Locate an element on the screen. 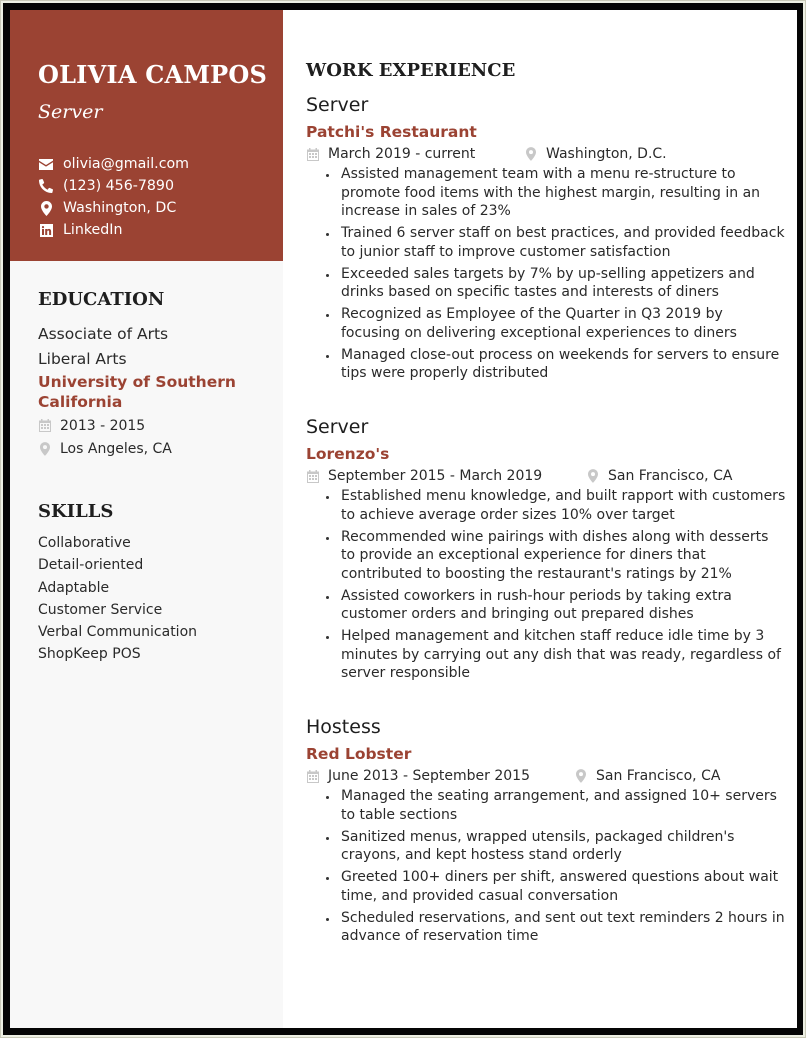  education-school: University of Southern California is located at coordinates (137, 392).